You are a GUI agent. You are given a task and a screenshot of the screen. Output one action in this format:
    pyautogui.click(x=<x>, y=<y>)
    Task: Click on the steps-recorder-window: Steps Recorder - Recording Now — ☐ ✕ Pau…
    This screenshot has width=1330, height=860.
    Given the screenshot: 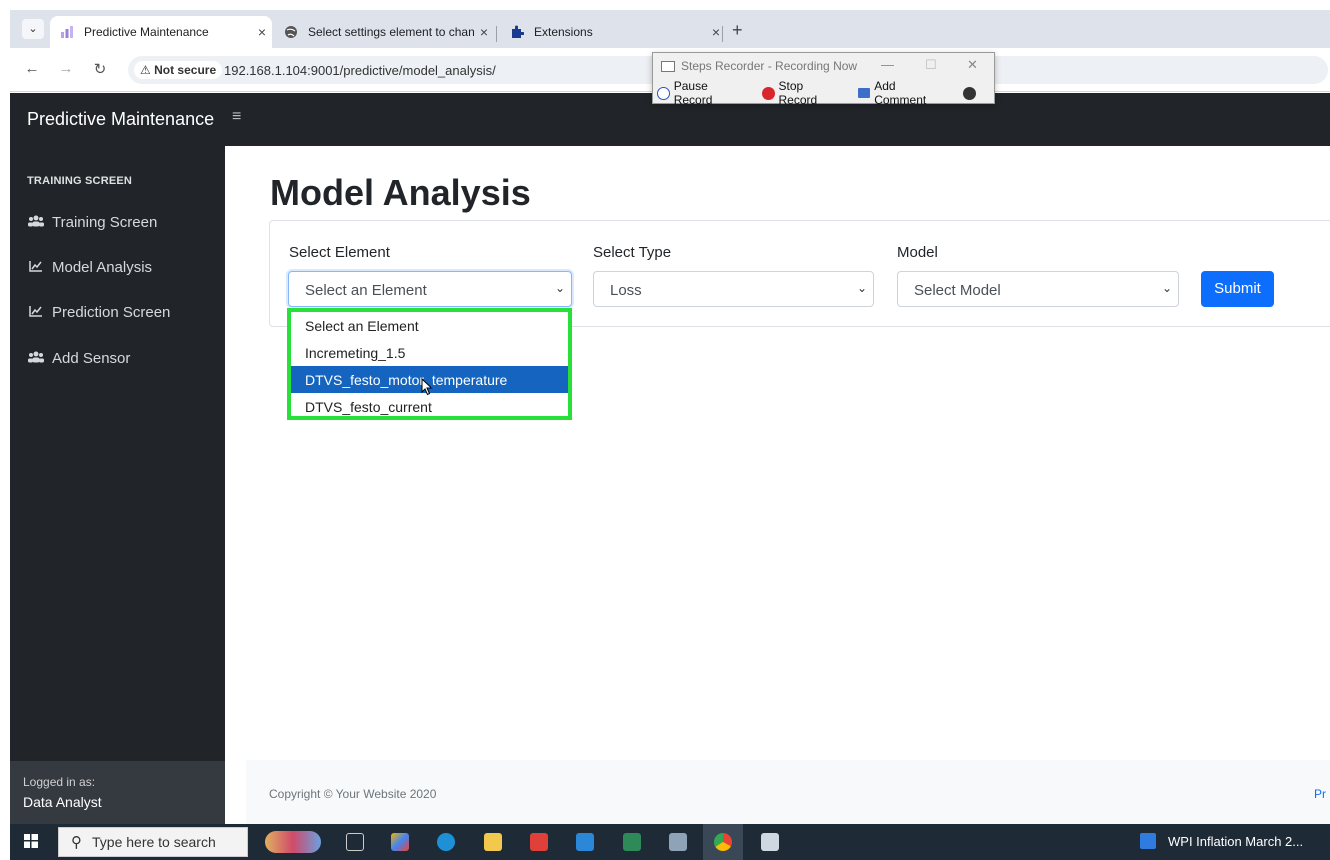 What is the action you would take?
    pyautogui.click(x=823, y=79)
    